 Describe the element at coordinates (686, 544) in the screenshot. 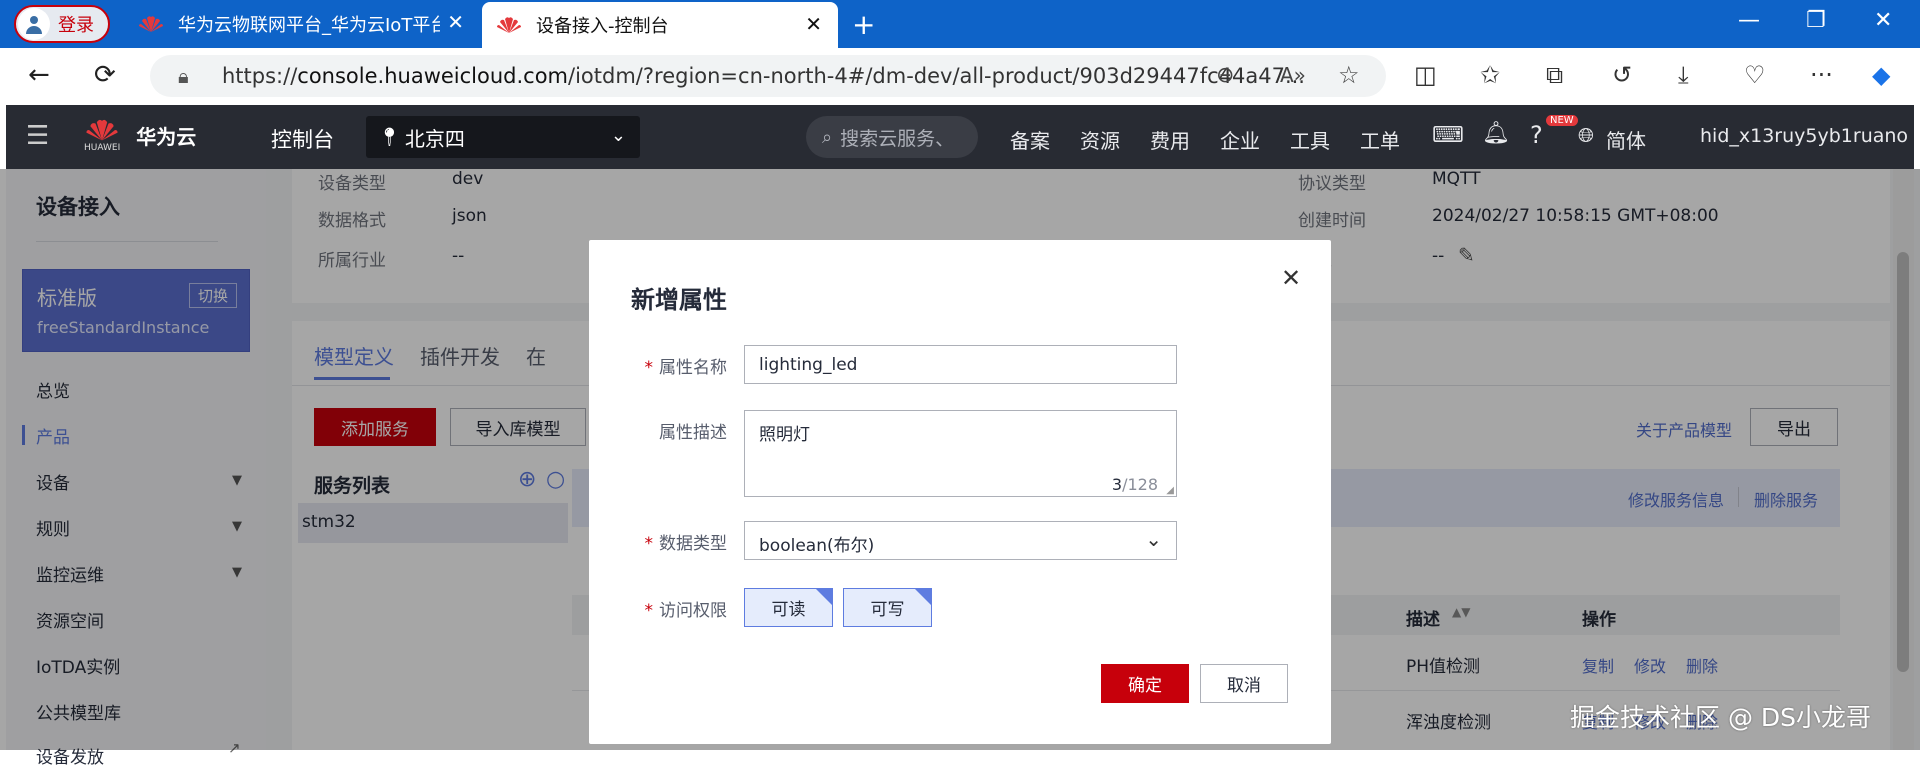

I see `data-type-label: * 数据类型` at that location.